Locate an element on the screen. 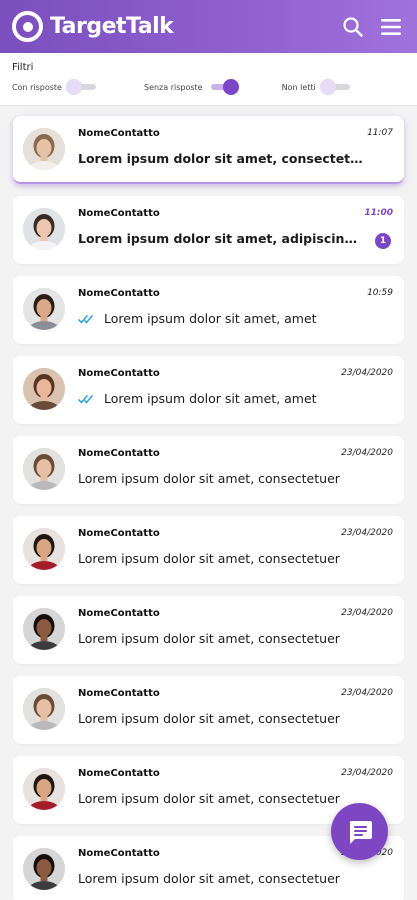  filters-title: Filtri is located at coordinates (23, 67).